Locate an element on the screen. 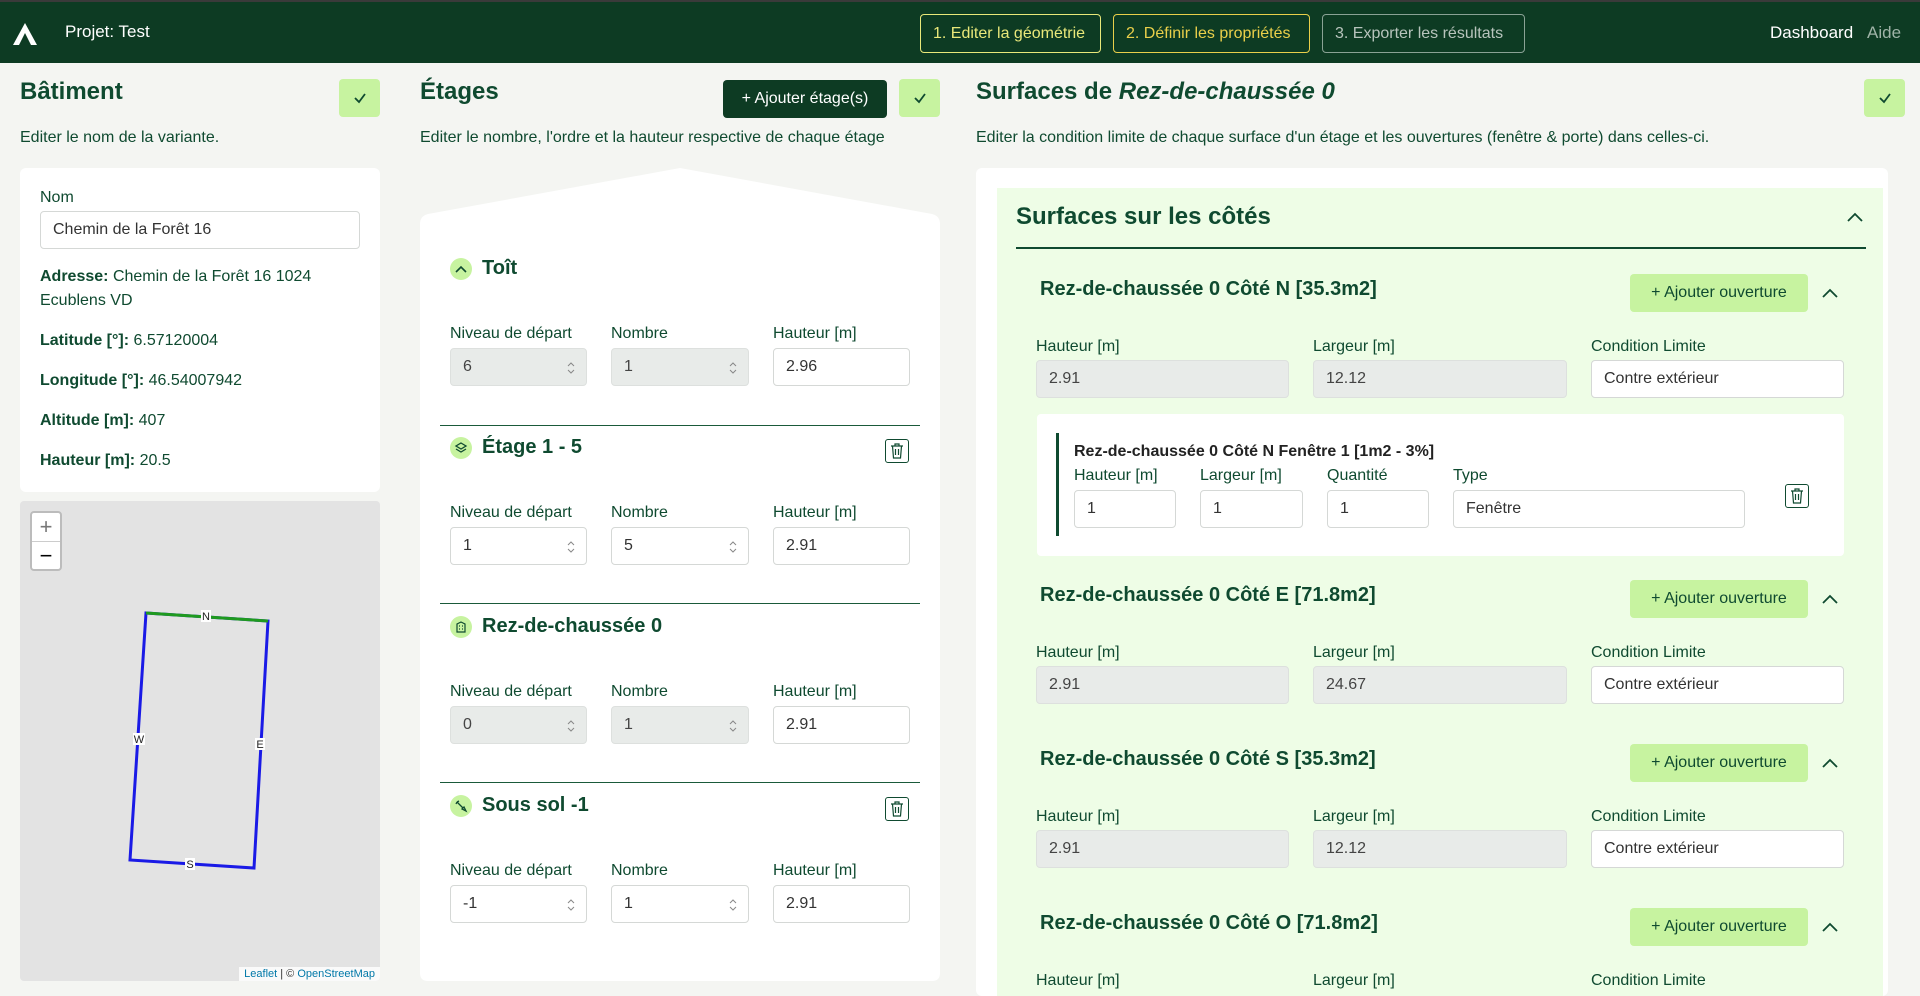 The image size is (1920, 996). altitude-value: 407 is located at coordinates (152, 420).